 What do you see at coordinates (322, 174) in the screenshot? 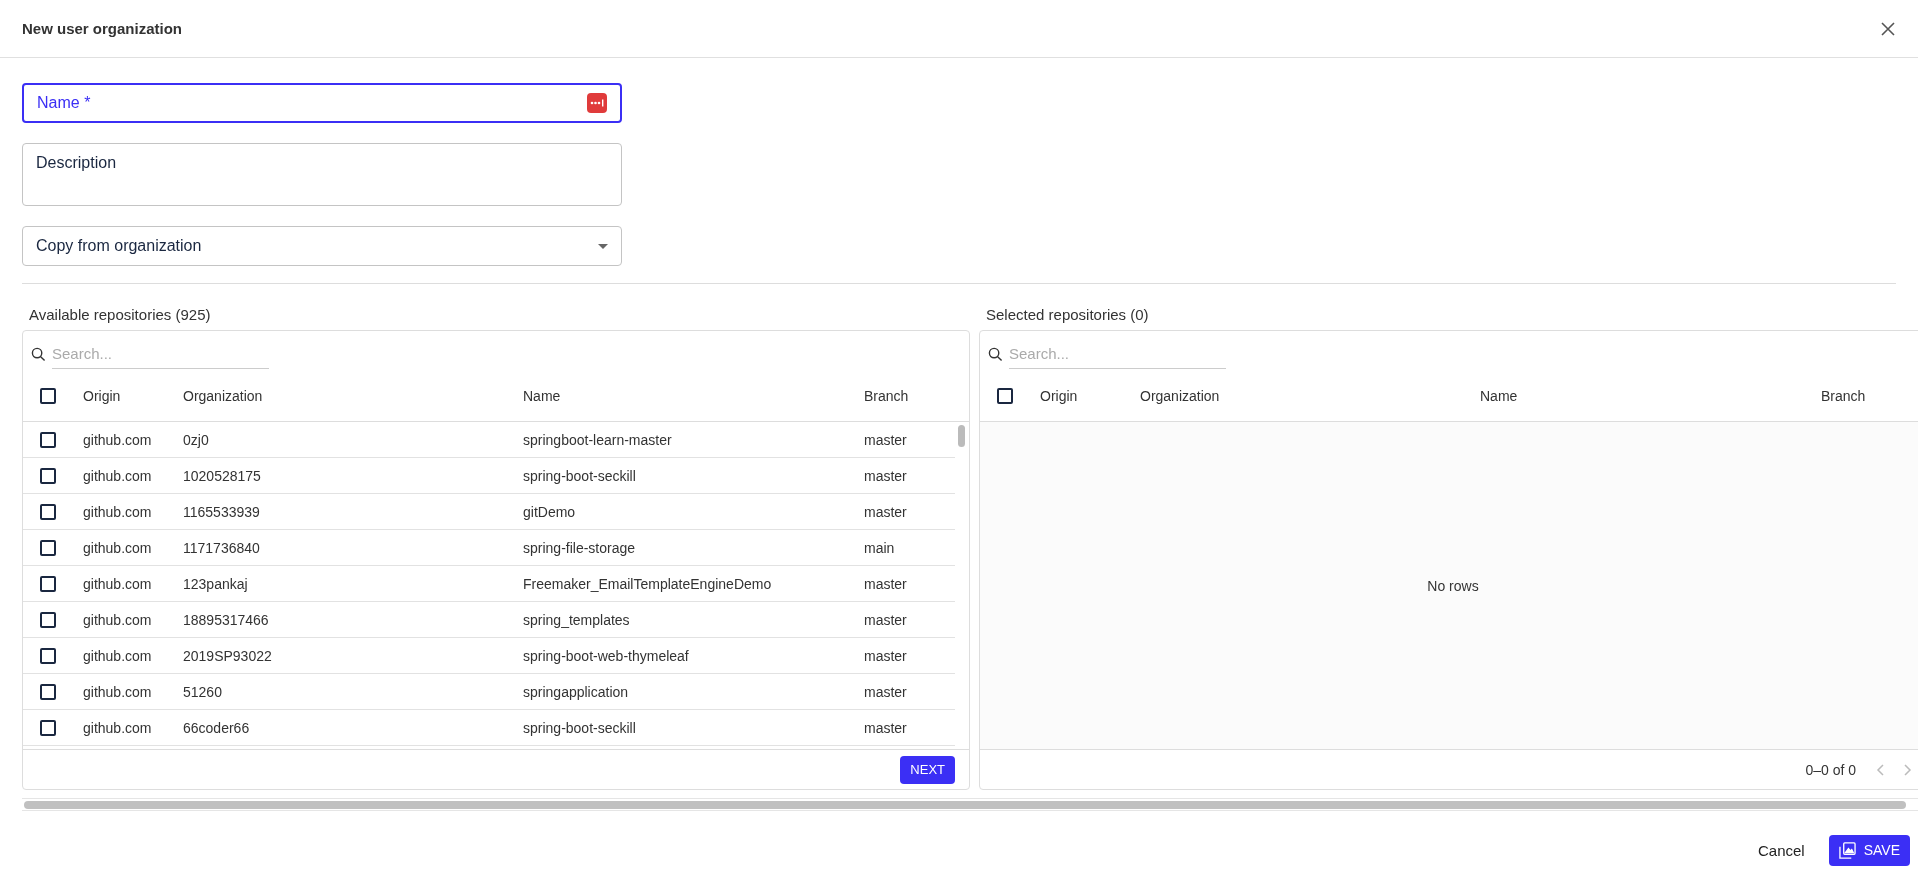
I see `description-field: Description` at bounding box center [322, 174].